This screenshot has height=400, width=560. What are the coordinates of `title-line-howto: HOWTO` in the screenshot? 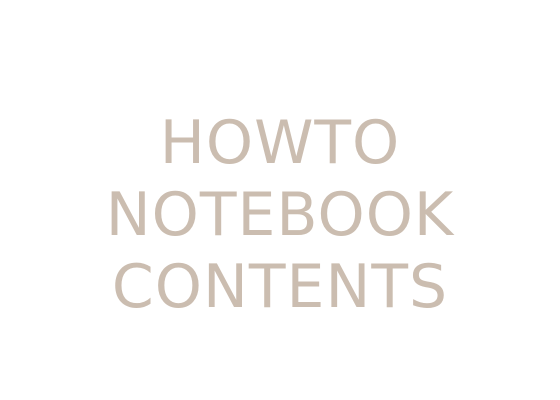 It's located at (280, 143).